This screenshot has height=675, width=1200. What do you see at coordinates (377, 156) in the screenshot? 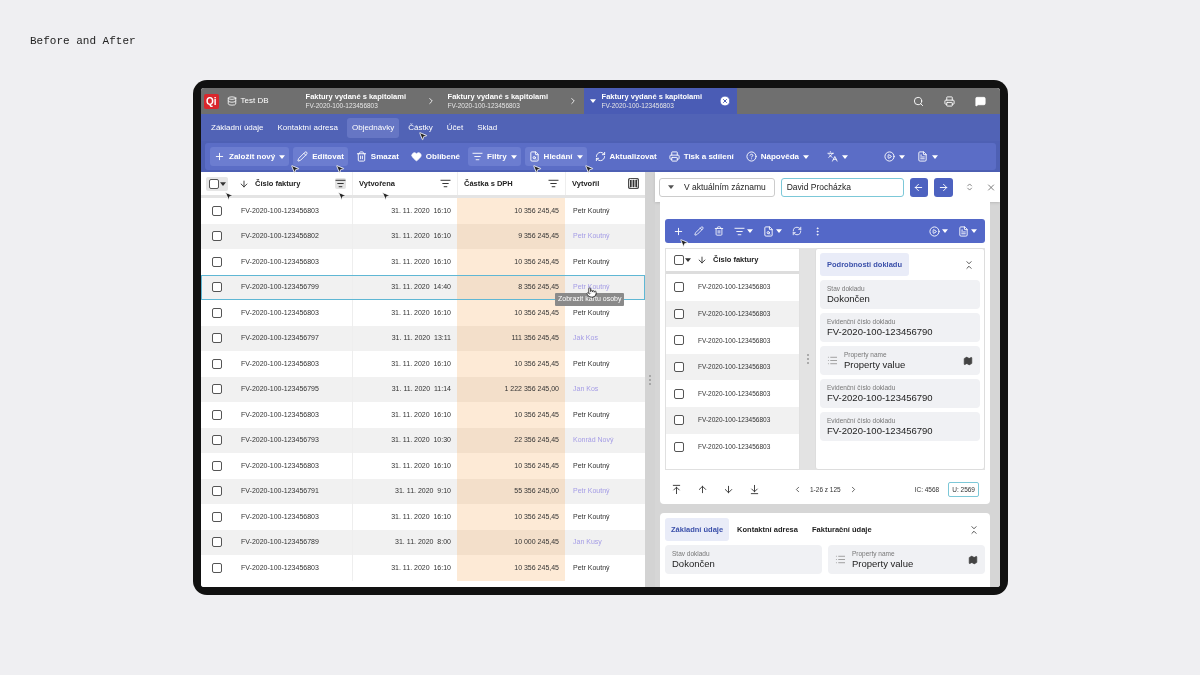
I see `toolbar-button: Smazat` at bounding box center [377, 156].